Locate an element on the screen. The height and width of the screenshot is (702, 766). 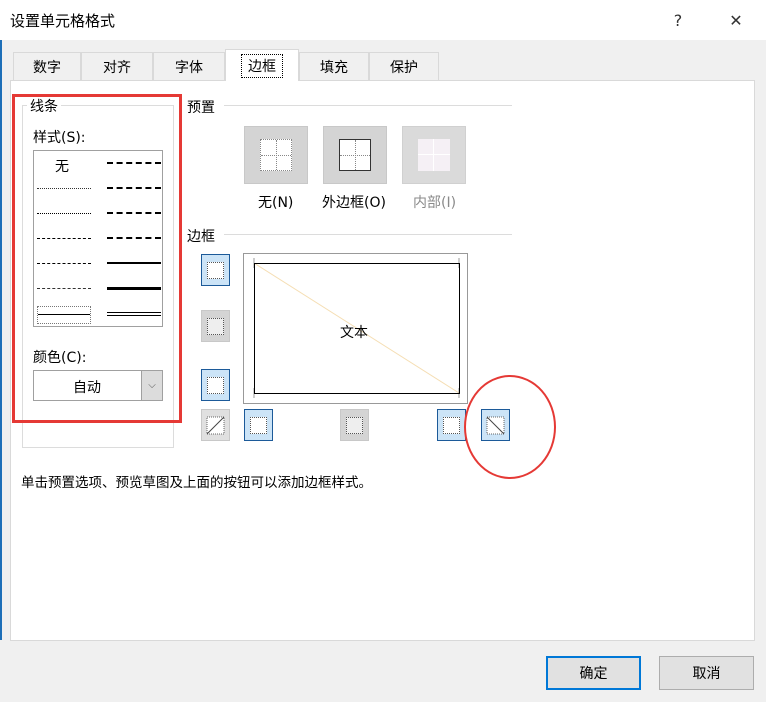
preset-inside-button is located at coordinates (434, 155).